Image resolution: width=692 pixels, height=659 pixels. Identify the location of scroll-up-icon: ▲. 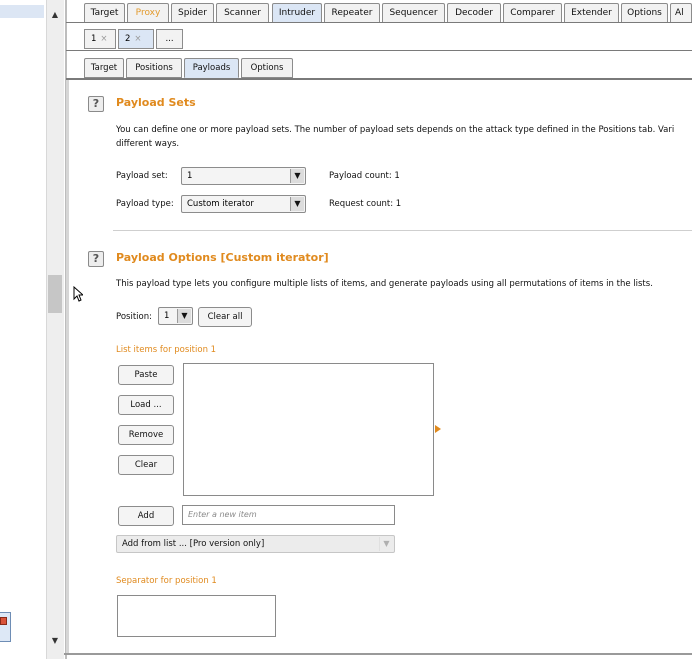
(55, 15).